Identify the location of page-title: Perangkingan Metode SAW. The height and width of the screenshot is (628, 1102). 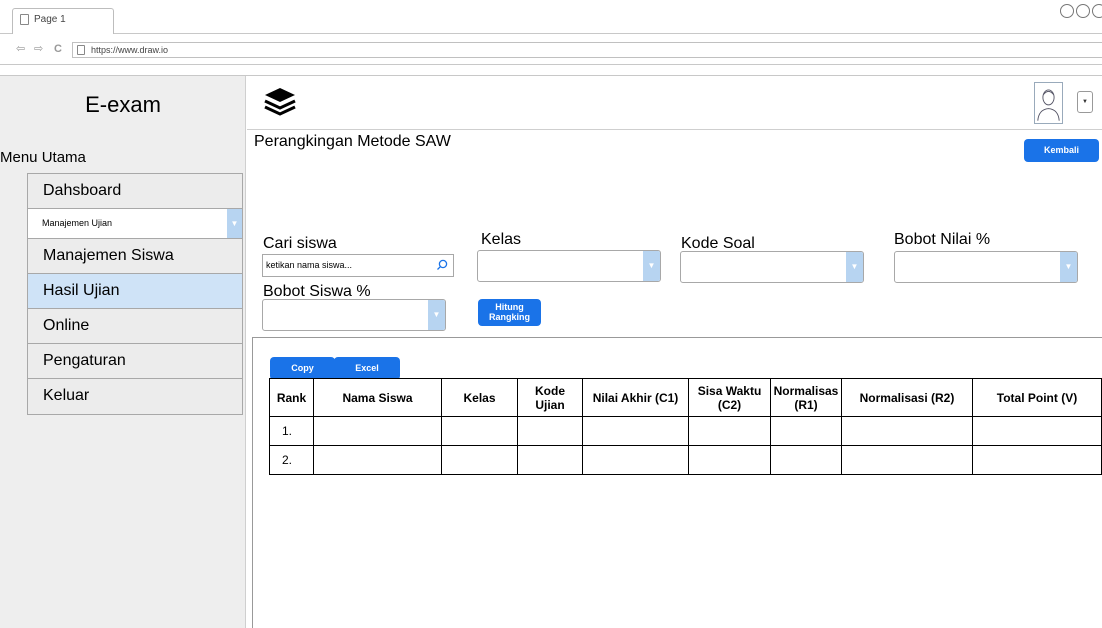
(352, 141).